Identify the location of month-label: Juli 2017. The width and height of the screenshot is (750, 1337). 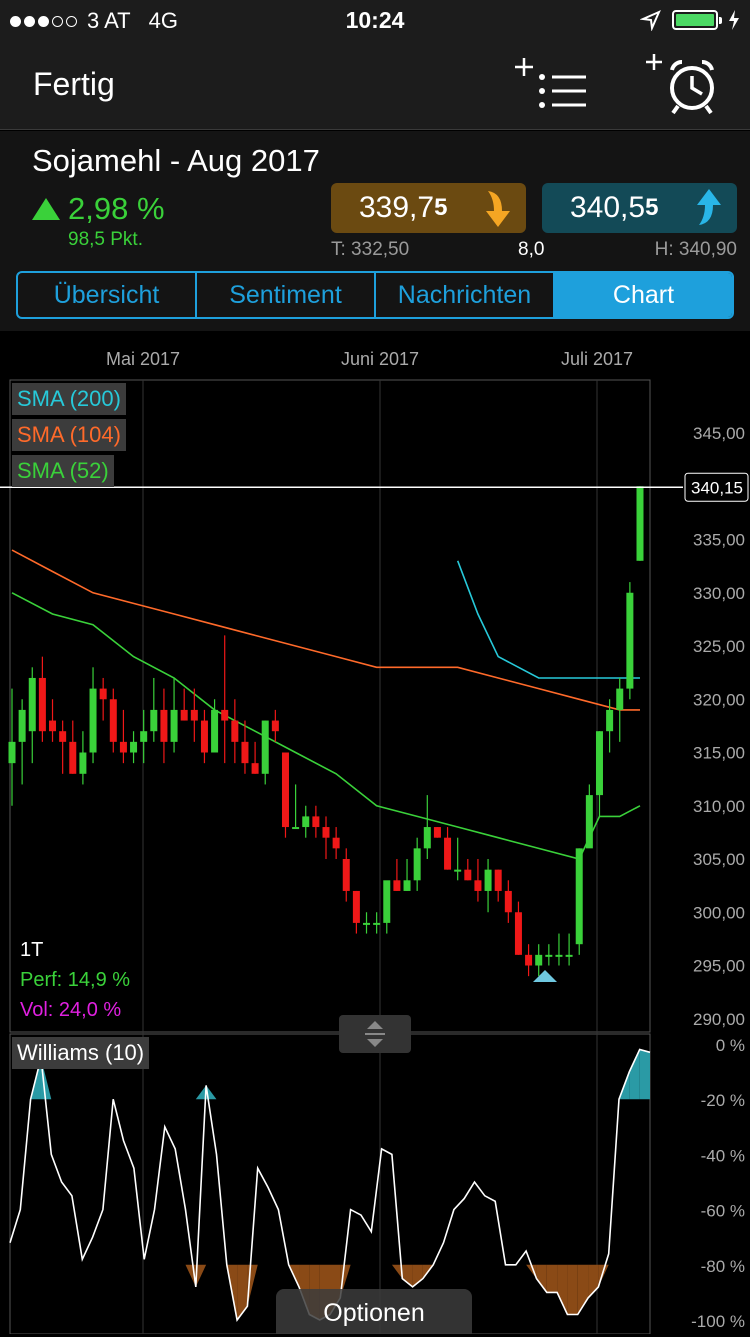
(597, 359).